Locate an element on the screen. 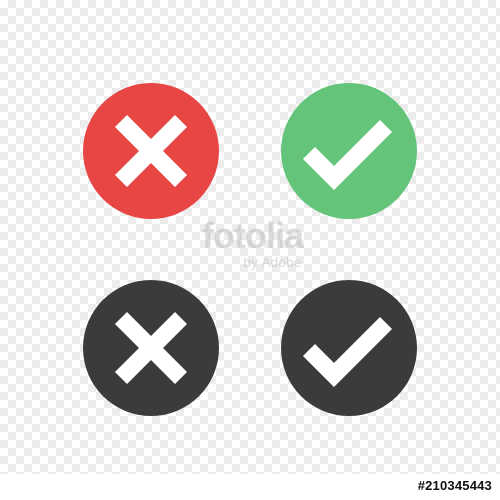 This screenshot has width=500, height=500. red-cross-icon is located at coordinates (151, 151).